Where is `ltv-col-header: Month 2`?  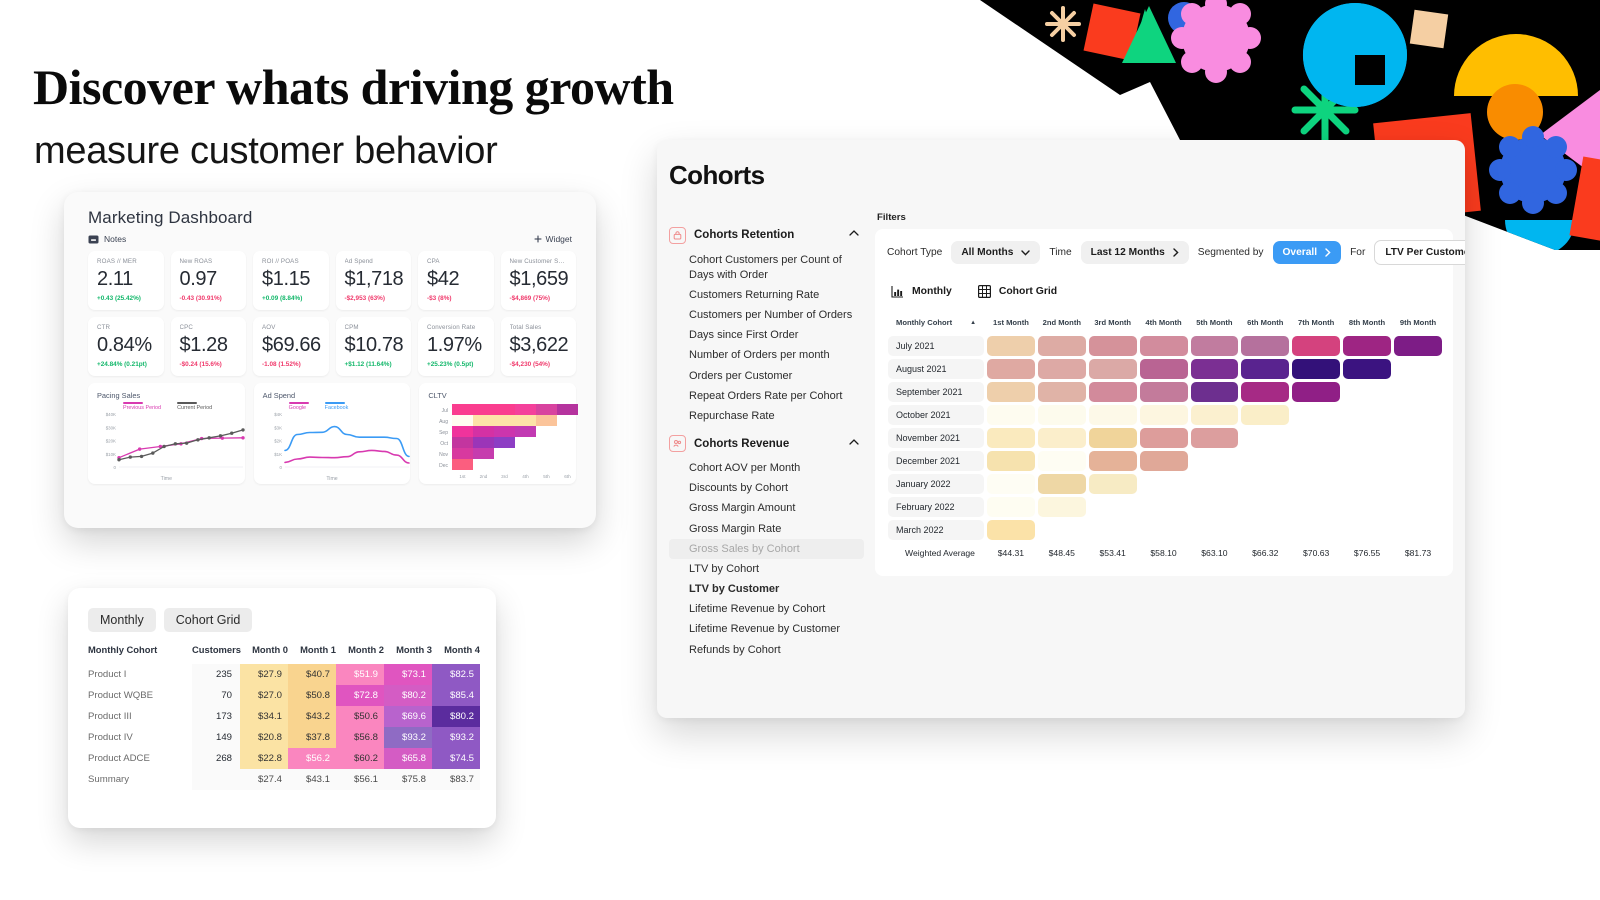 ltv-col-header: Month 2 is located at coordinates (360, 654).